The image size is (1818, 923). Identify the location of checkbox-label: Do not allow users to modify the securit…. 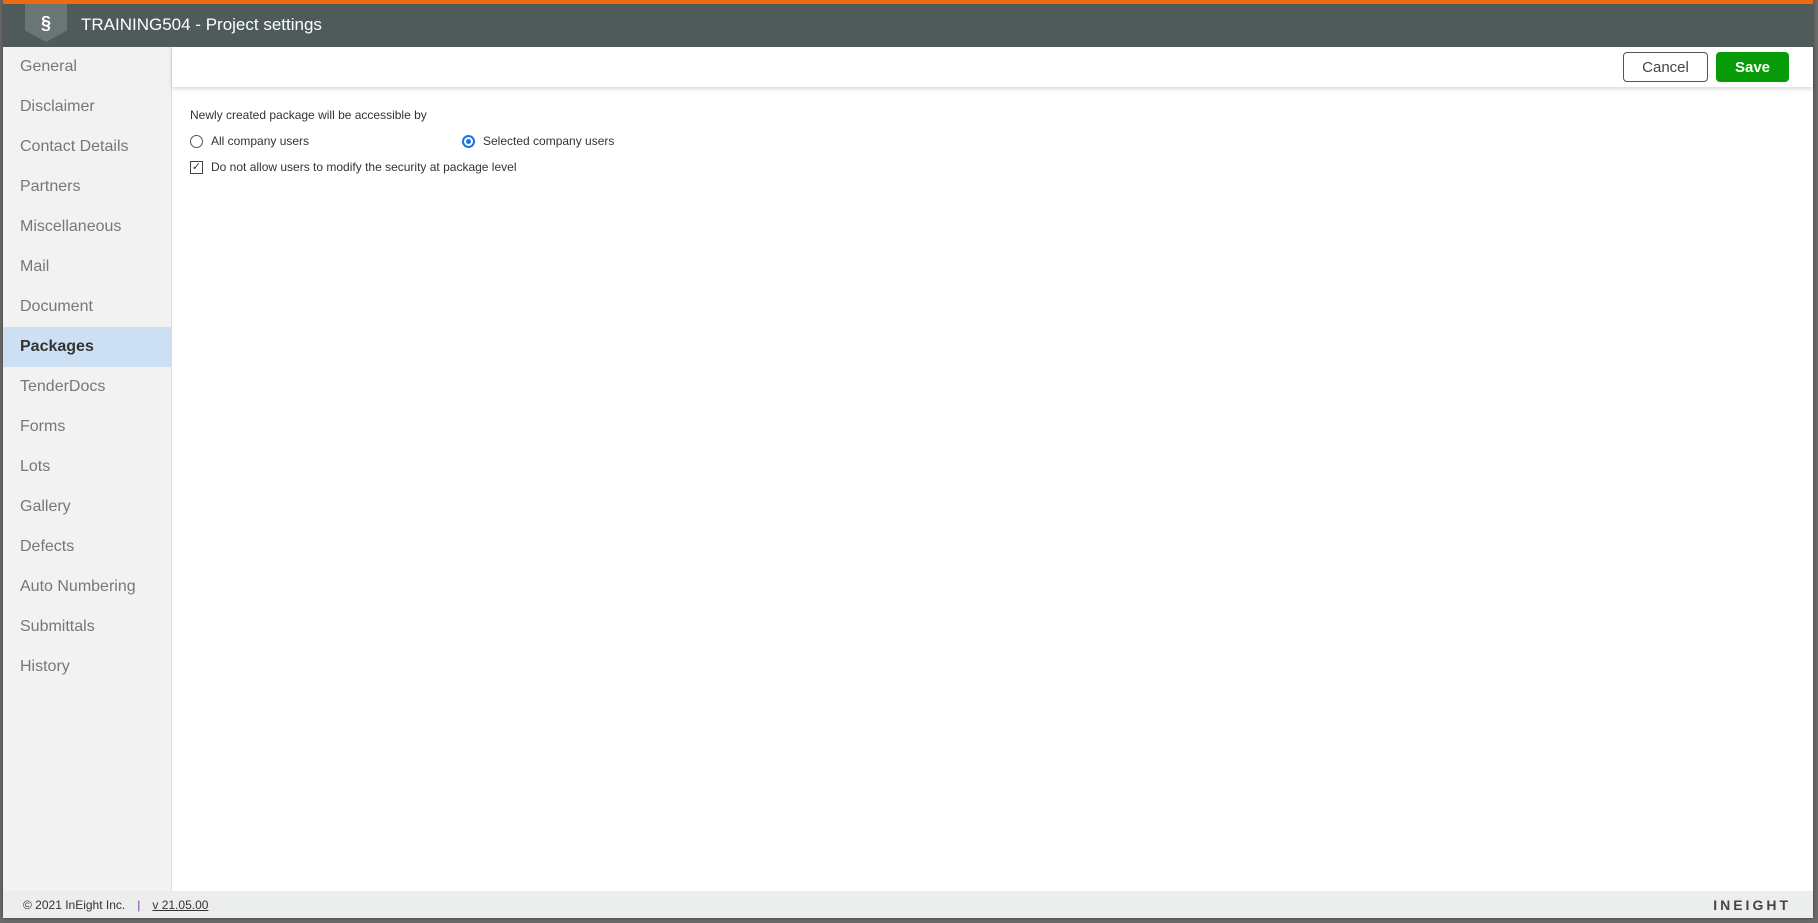
(364, 167).